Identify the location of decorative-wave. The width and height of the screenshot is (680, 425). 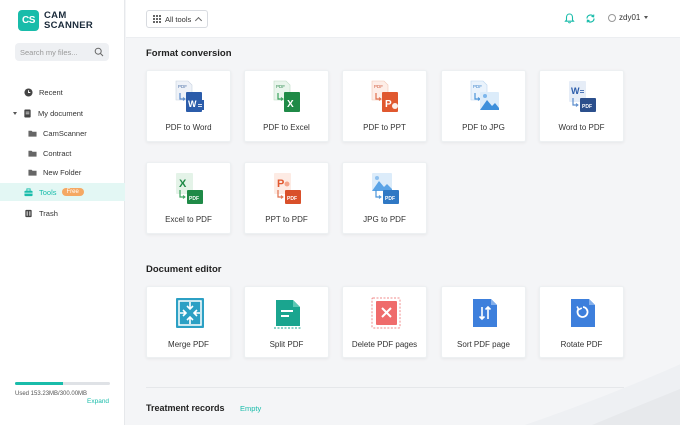
(602, 394).